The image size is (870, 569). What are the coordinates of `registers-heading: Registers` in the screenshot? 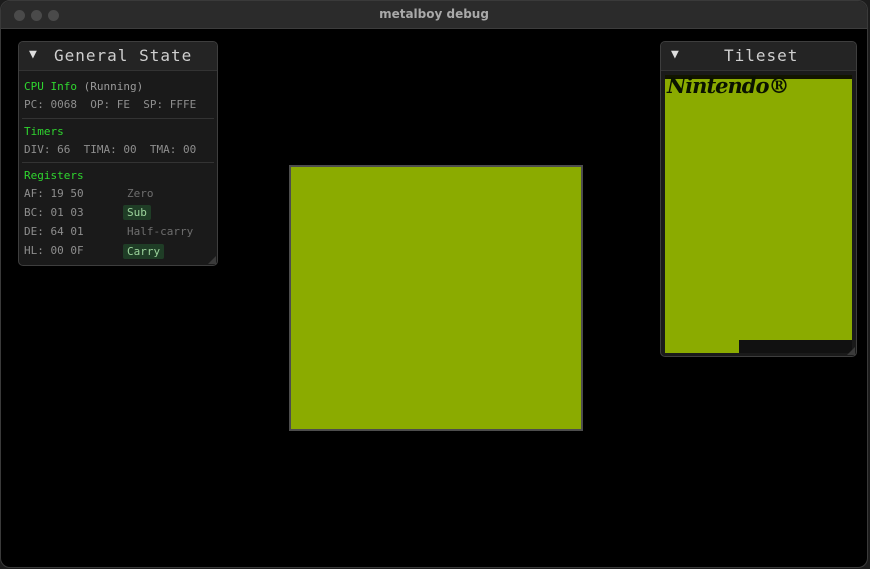 It's located at (54, 175).